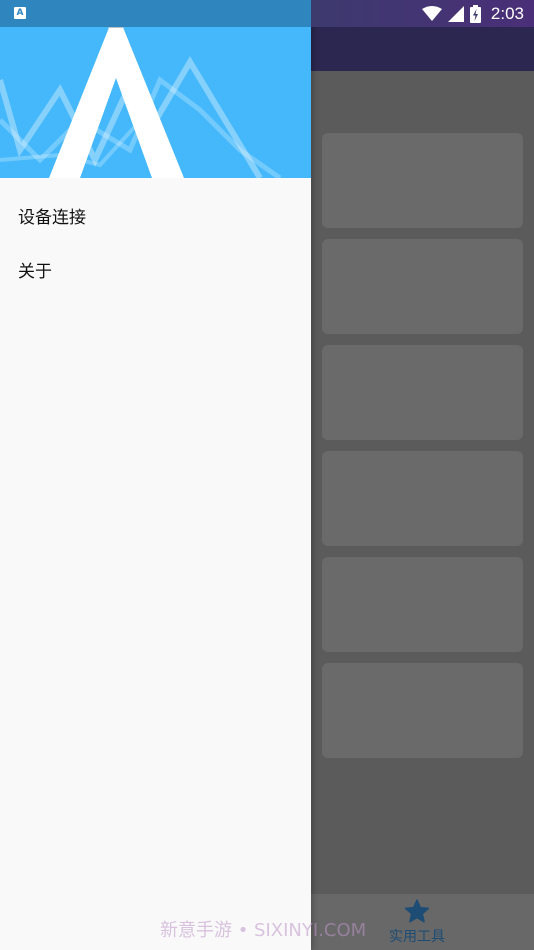 This screenshot has height=950, width=534. I want to click on nav-tools-tab: 实用工具, so click(417, 923).